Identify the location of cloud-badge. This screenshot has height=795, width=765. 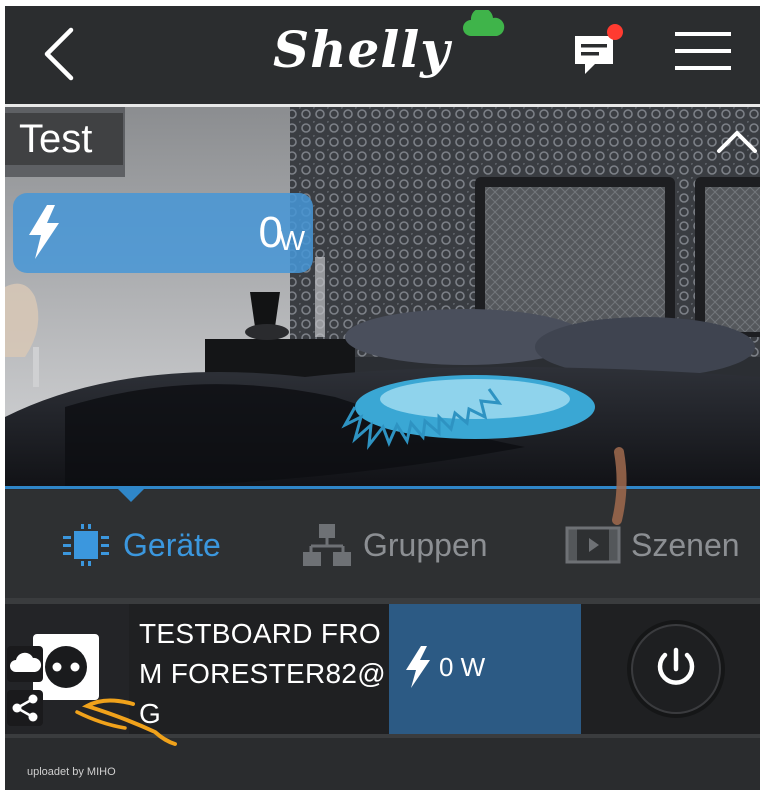
(25, 664).